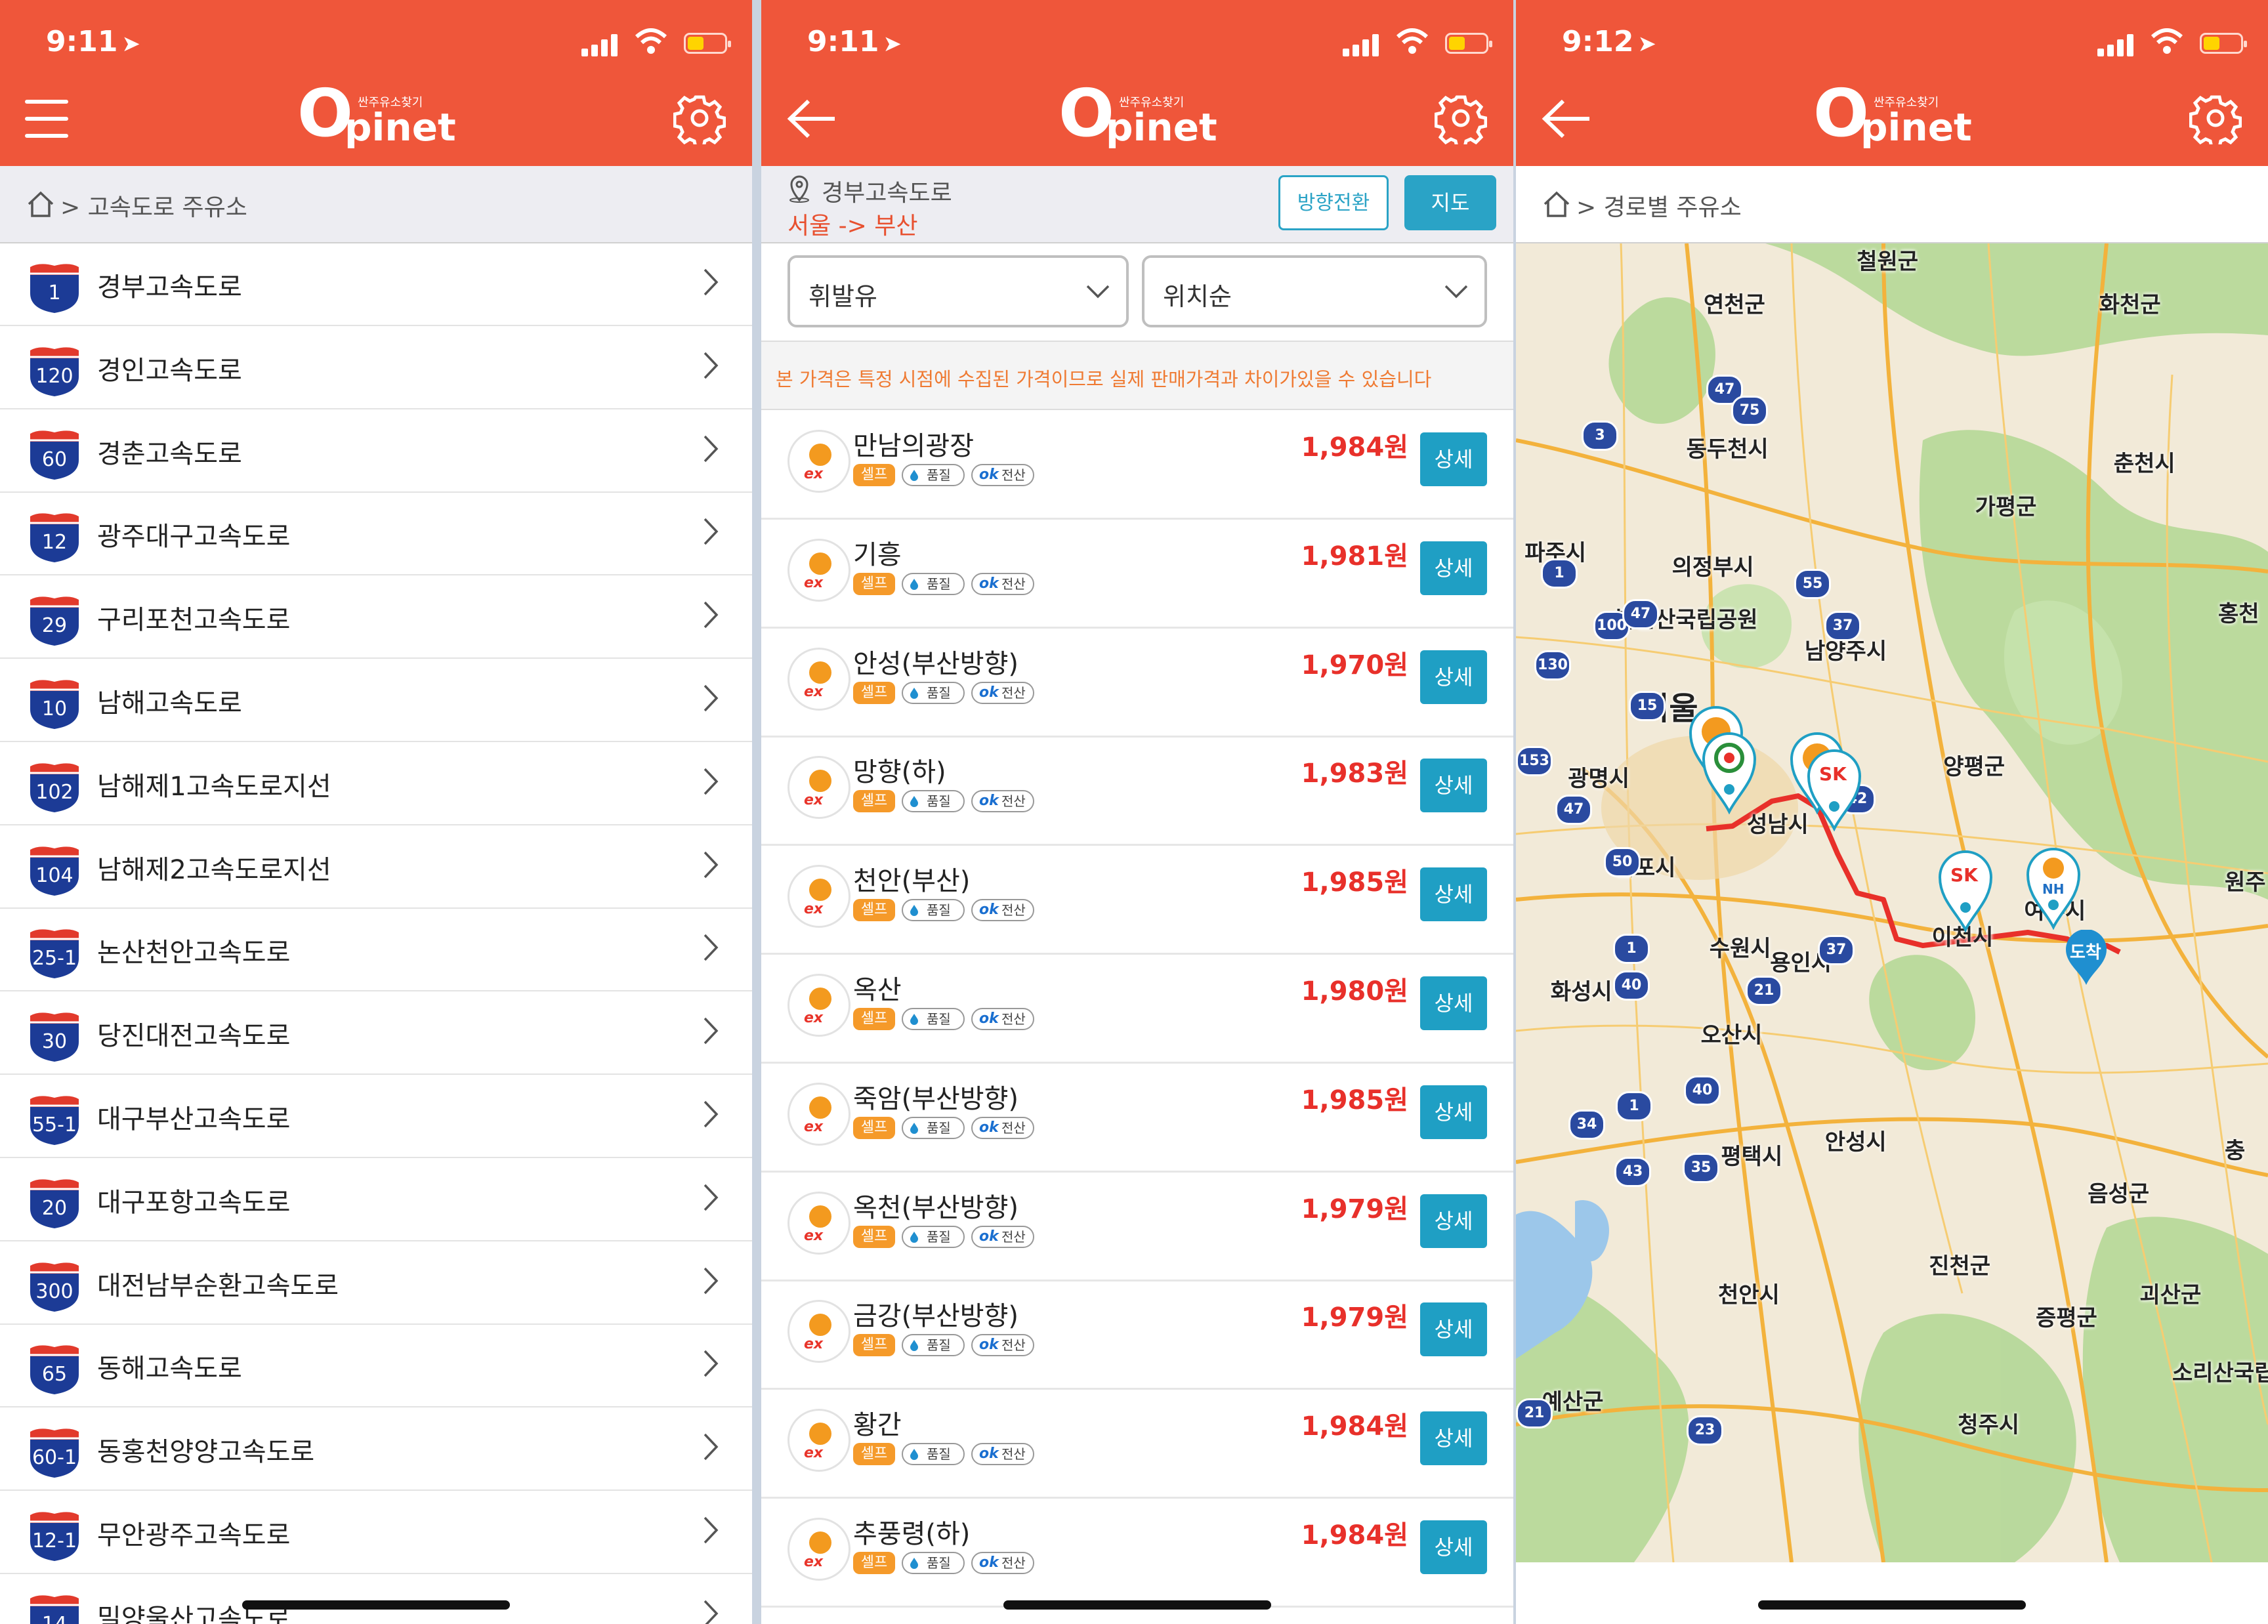 The image size is (2268, 1624). What do you see at coordinates (1727, 449) in the screenshot?
I see `map-place-label: 동두천시` at bounding box center [1727, 449].